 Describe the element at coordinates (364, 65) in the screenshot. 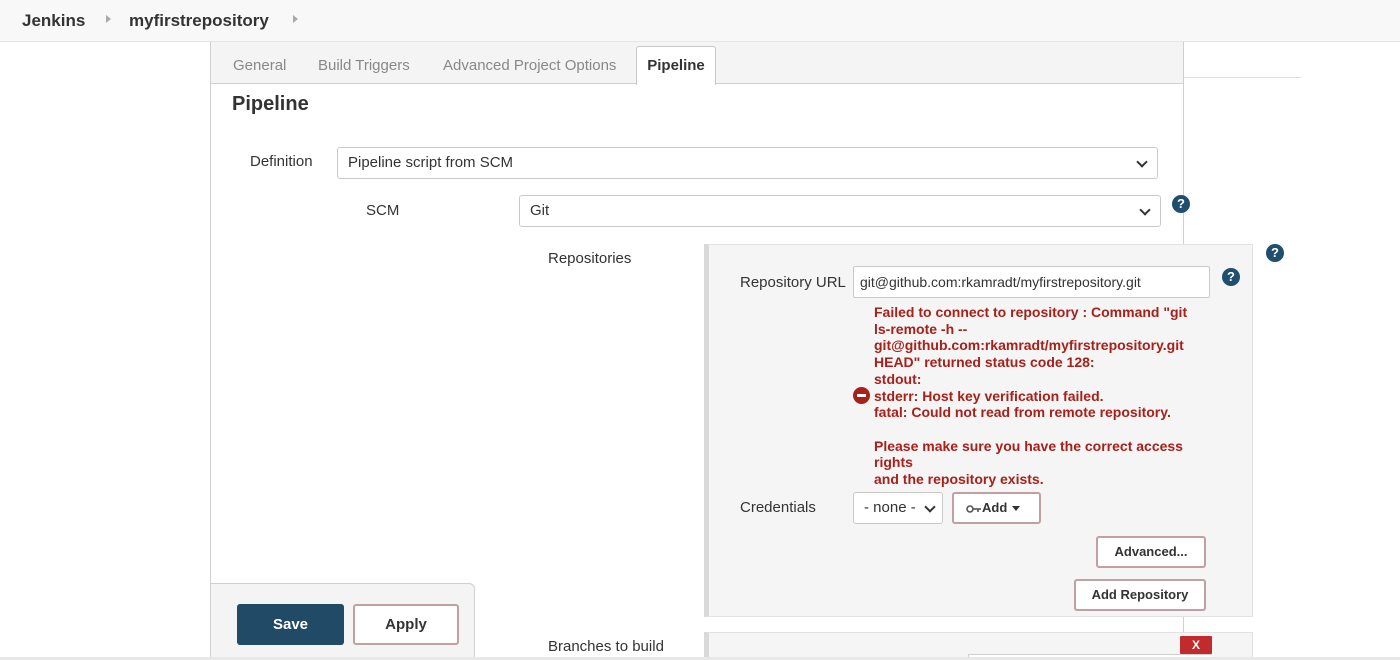

I see `tab-build-triggers: Build Triggers` at that location.